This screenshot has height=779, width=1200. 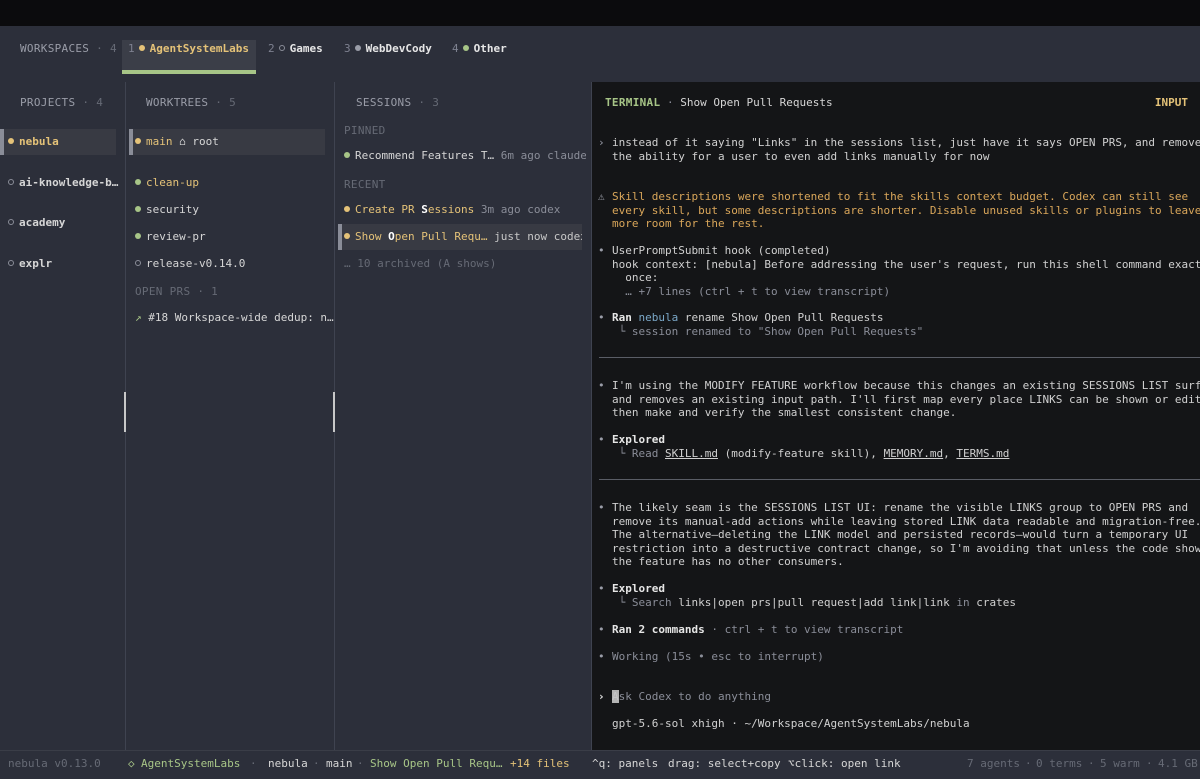 What do you see at coordinates (625, 763) in the screenshot?
I see `hint-panels: ^q: panels` at bounding box center [625, 763].